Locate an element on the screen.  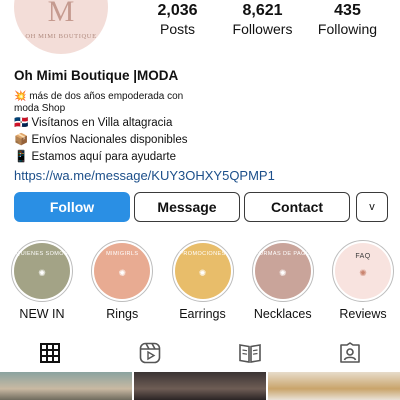
highlight-earrings: PROMOCIONES ✺ Earrings is located at coordinates (203, 280).